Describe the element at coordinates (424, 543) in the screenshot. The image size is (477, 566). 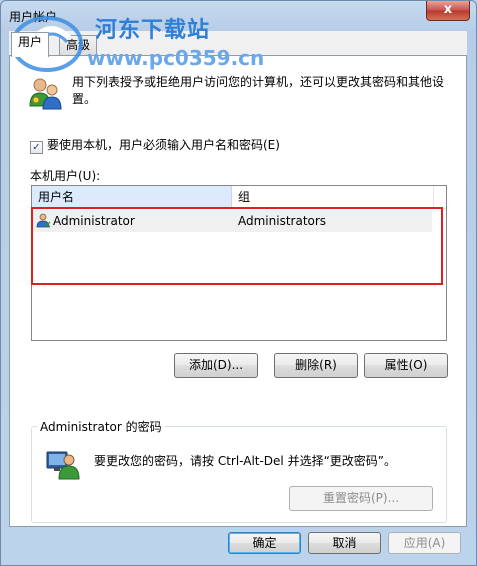
I see `apply-button: 应用(A)` at that location.